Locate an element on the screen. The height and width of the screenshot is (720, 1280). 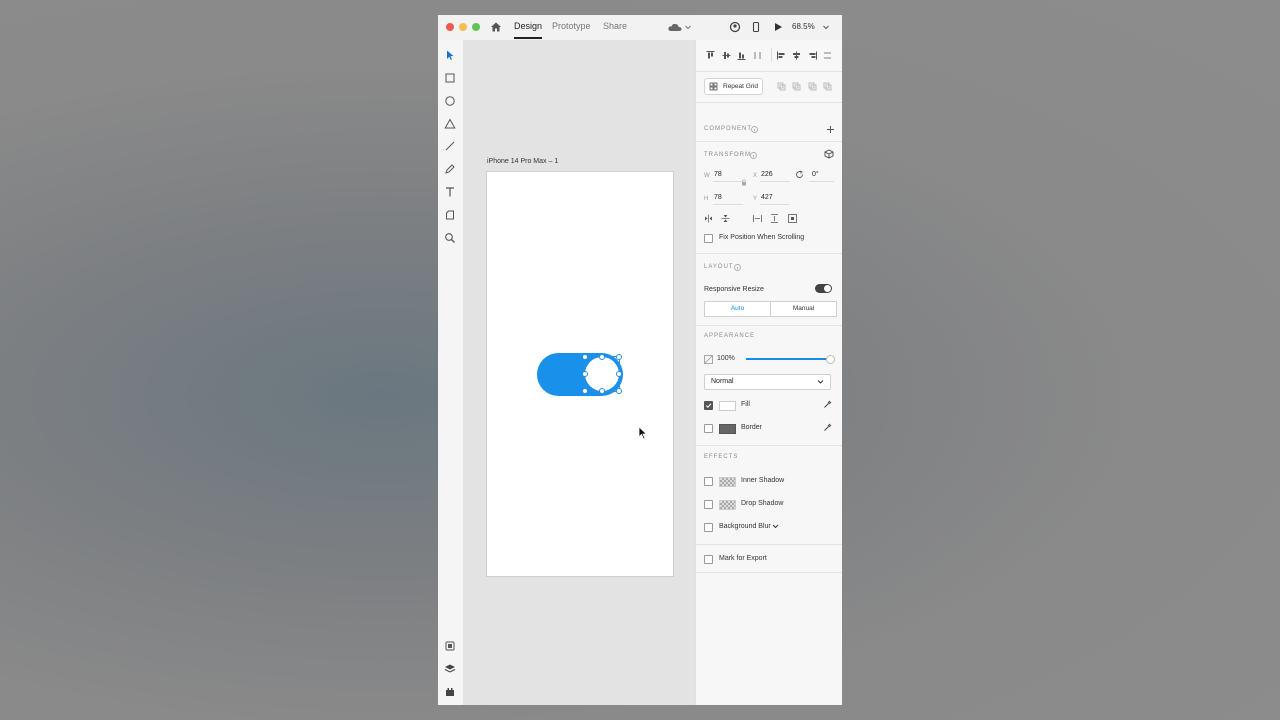
background-blur-checkbox is located at coordinates (708, 527).